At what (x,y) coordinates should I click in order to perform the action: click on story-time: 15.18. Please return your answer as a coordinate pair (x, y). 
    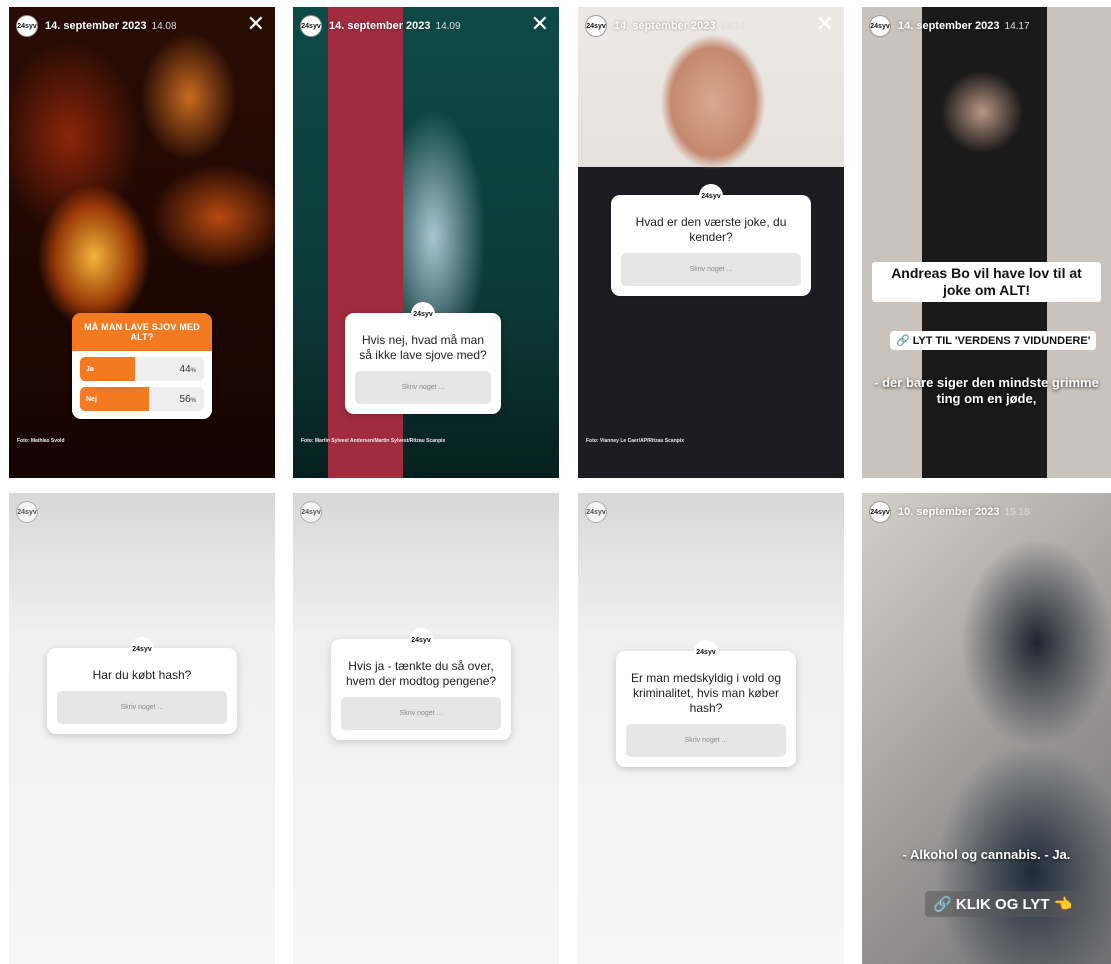
    Looking at the image, I should click on (1017, 512).